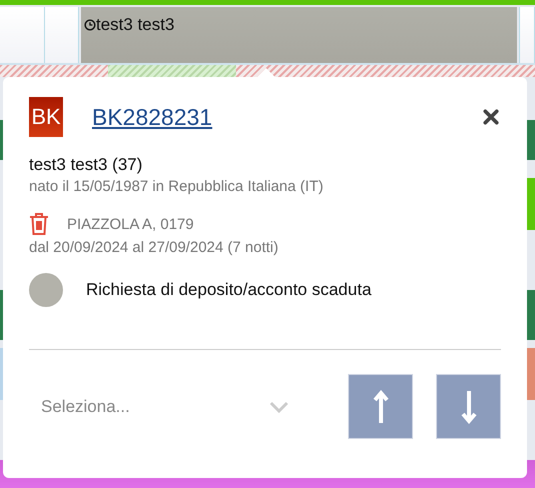 The width and height of the screenshot is (535, 488). What do you see at coordinates (154, 247) in the screenshot?
I see `stay-dates: dal 20/09/2024 al 27/09/2024 (7 notti)` at bounding box center [154, 247].